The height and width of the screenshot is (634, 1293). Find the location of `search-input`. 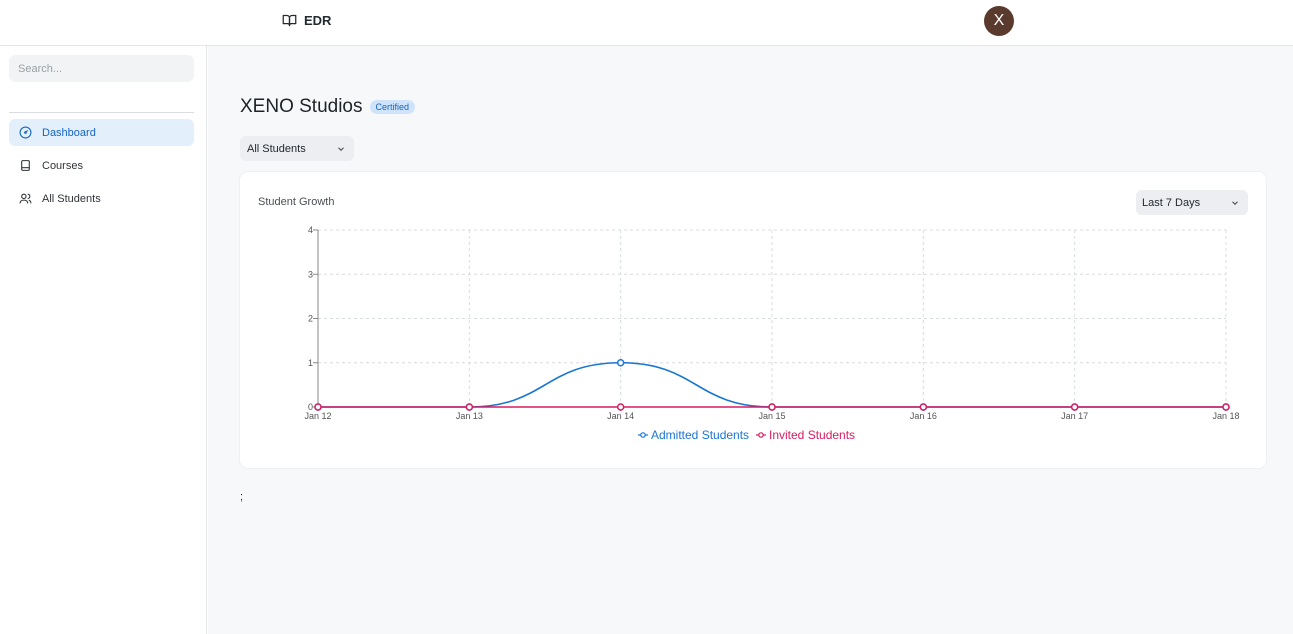

search-input is located at coordinates (101, 68).